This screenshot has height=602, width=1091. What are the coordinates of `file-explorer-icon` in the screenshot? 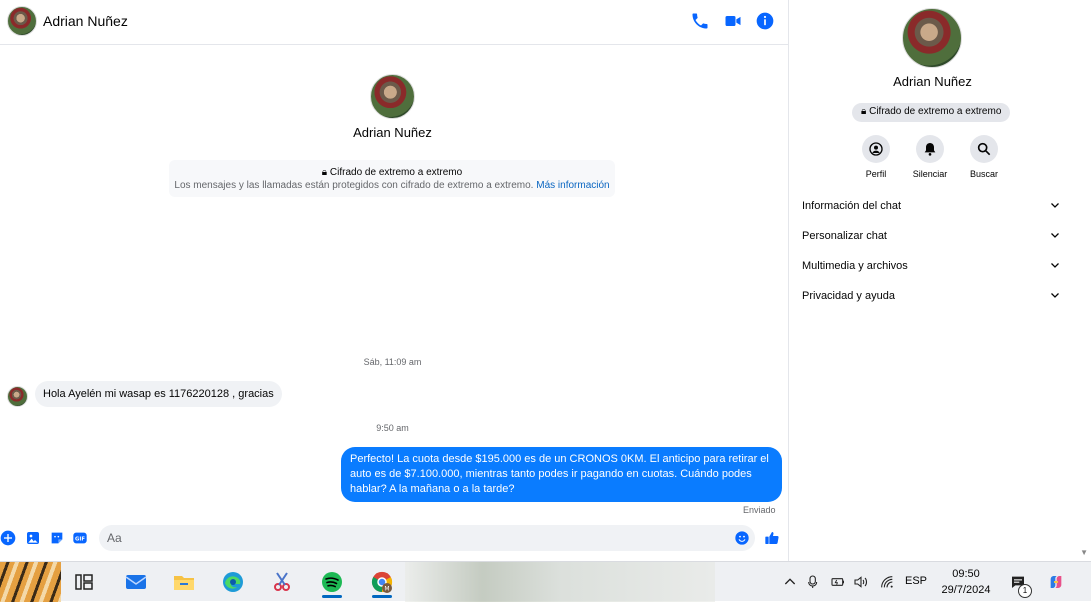 It's located at (184, 582).